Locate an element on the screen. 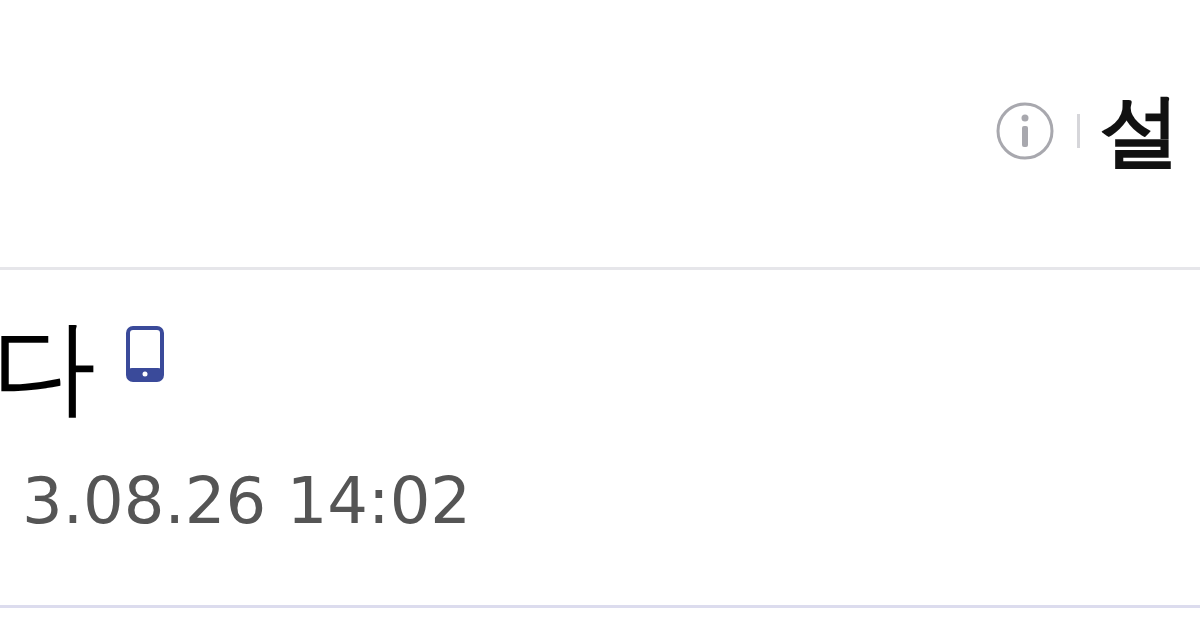 Image resolution: width=1200 pixels, height=630 pixels. phone-icon is located at coordinates (145, 354).